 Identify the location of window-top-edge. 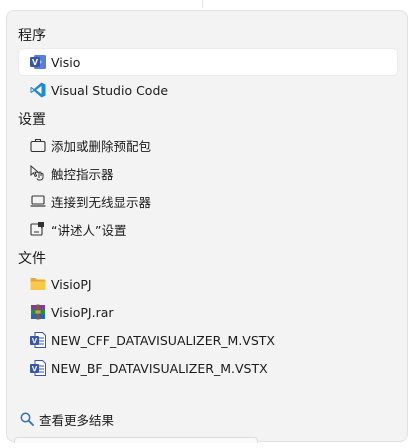
(208, 5).